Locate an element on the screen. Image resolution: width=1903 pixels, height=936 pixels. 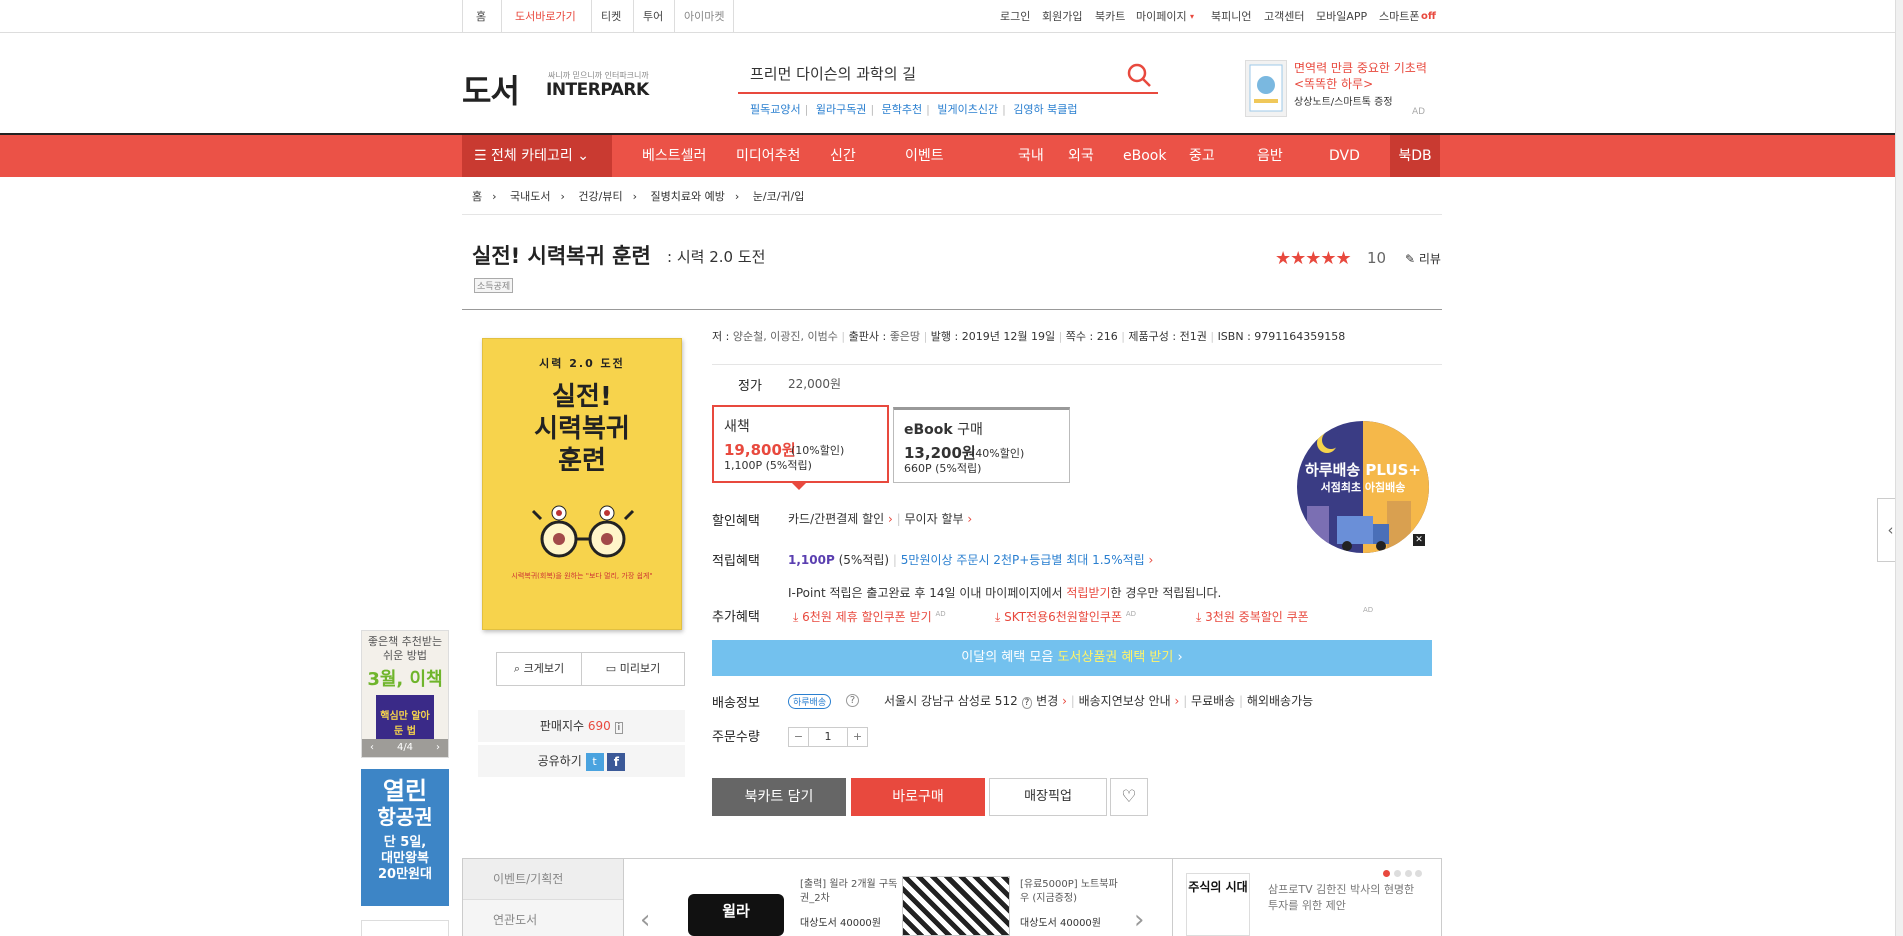
coupon-1: ⤓ 6천원 제휴 할인쿠폰 받기 AD is located at coordinates (869, 616).